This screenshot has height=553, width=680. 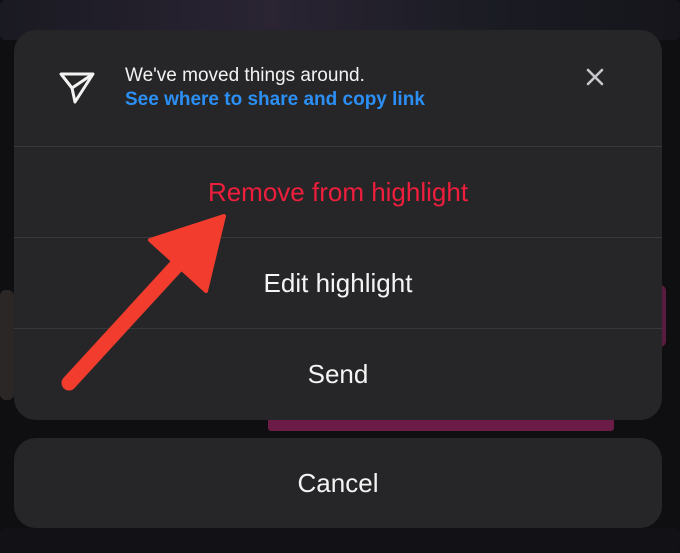 I want to click on send-icon, so click(x=77, y=88).